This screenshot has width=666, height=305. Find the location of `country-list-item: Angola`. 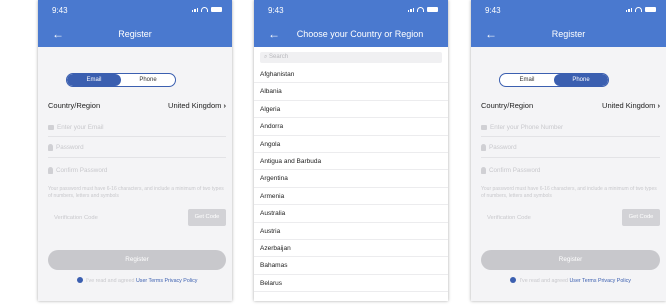

country-list-item: Angola is located at coordinates (351, 144).